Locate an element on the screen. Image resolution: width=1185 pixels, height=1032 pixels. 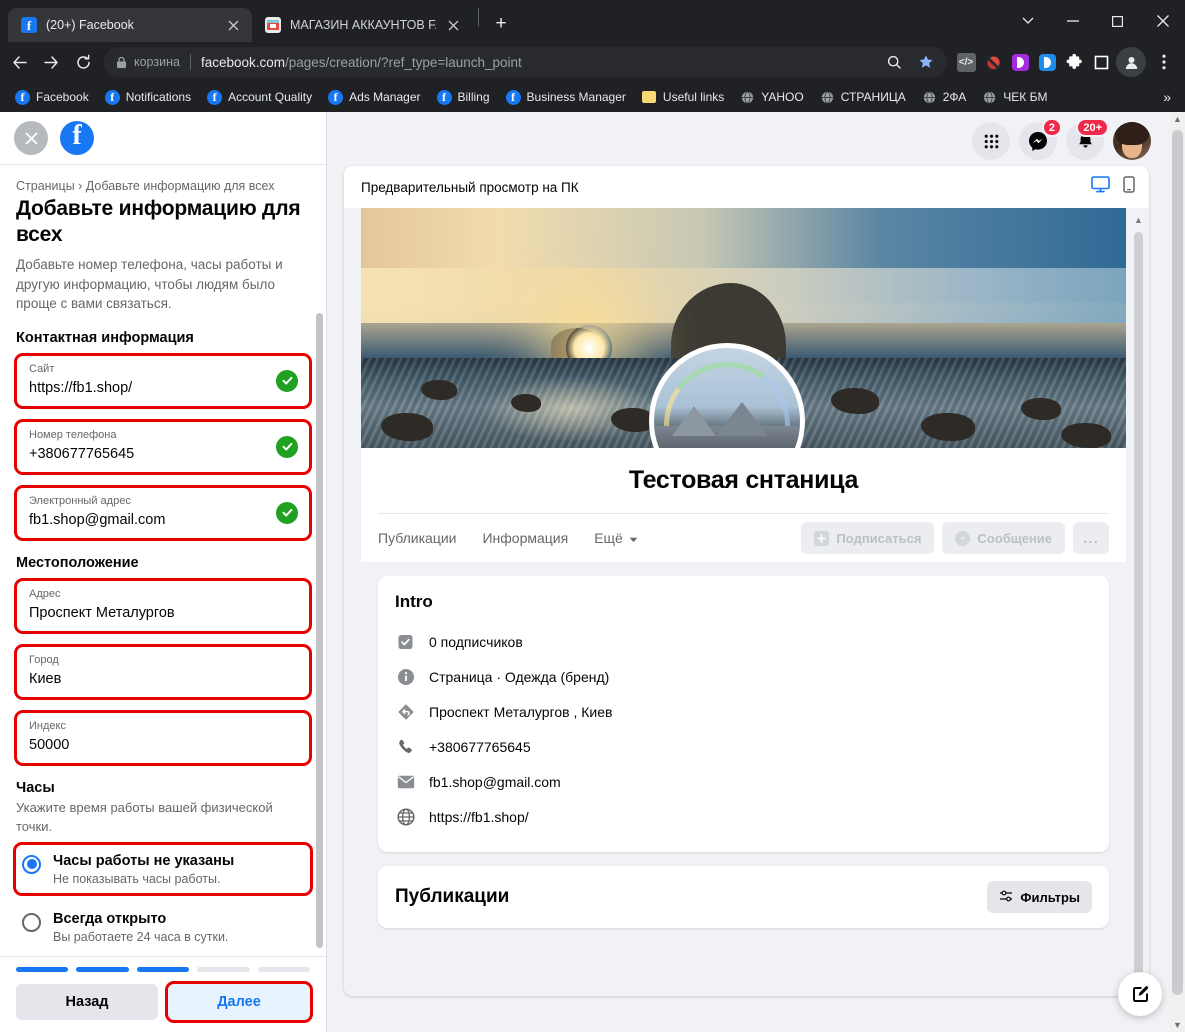
browser-tab-facebook: f (20+) Facebook is located at coordinates (130, 25).